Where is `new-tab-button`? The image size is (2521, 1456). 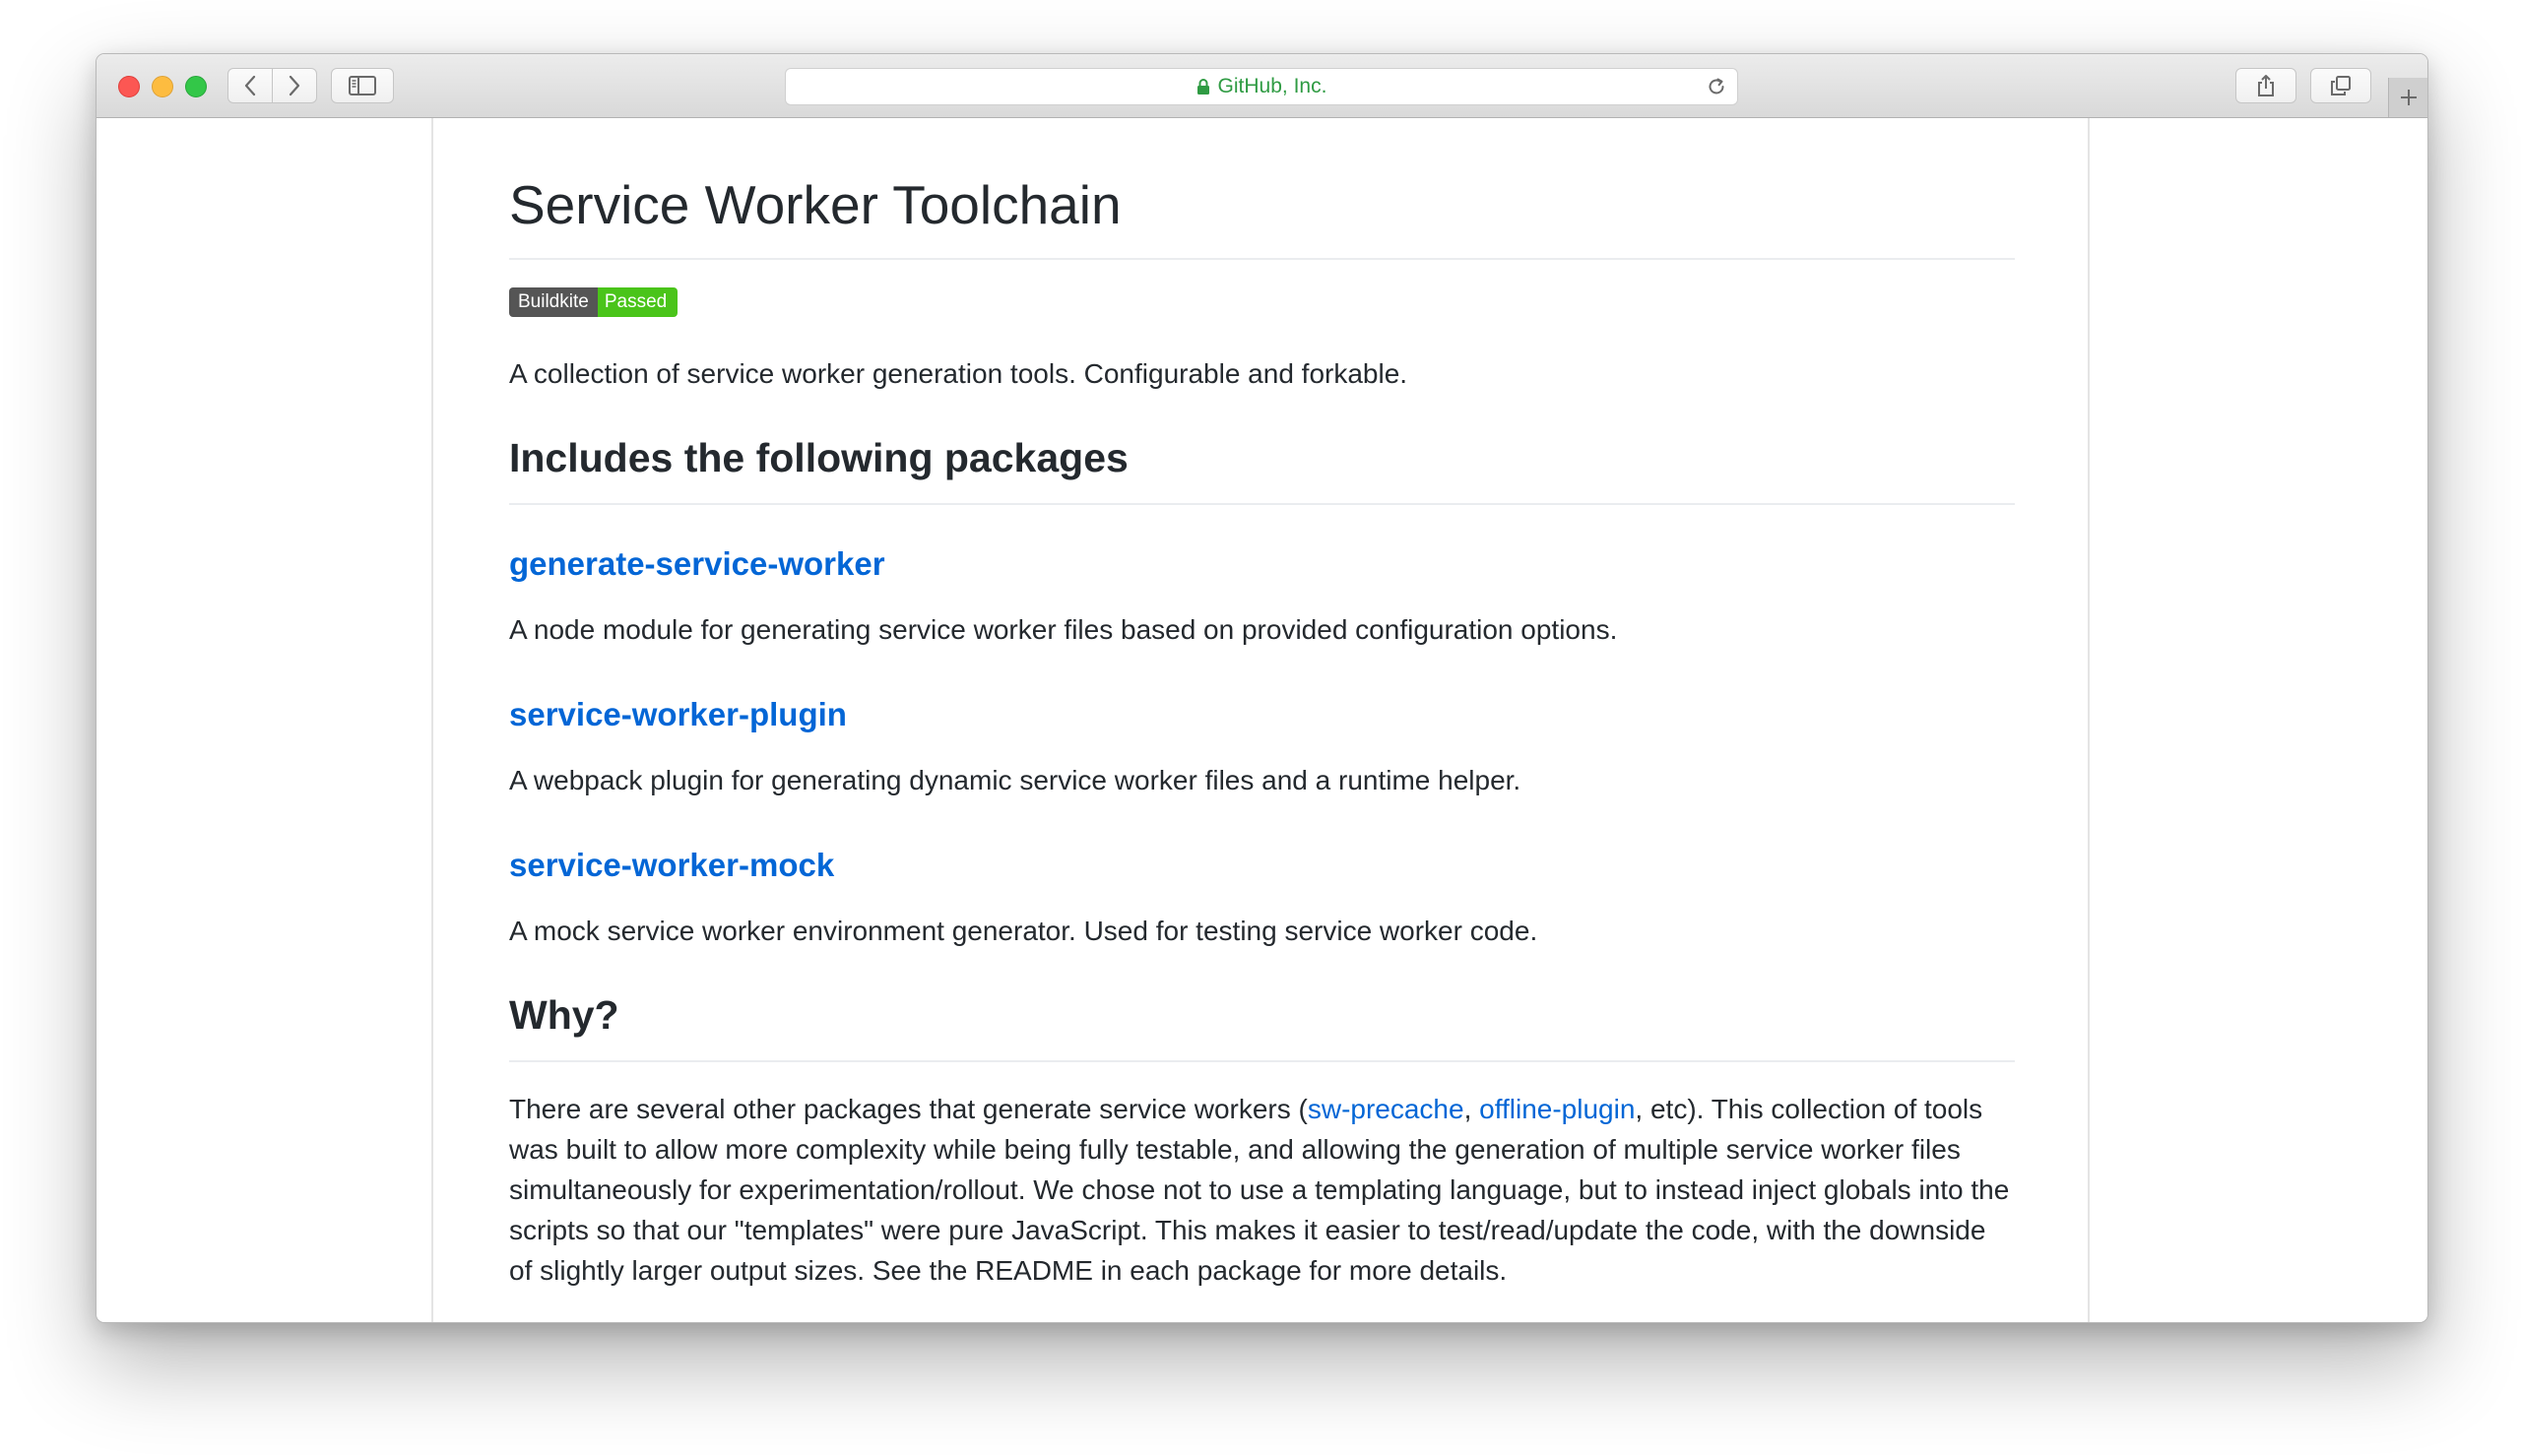 new-tab-button is located at coordinates (2407, 97).